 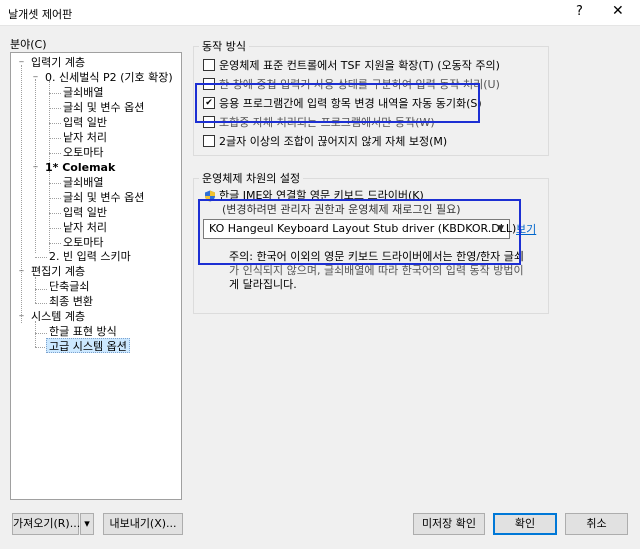 I want to click on tree-item-sinsebeol: 0. 신세벌식 P2 (기호 확장), so click(x=109, y=77).